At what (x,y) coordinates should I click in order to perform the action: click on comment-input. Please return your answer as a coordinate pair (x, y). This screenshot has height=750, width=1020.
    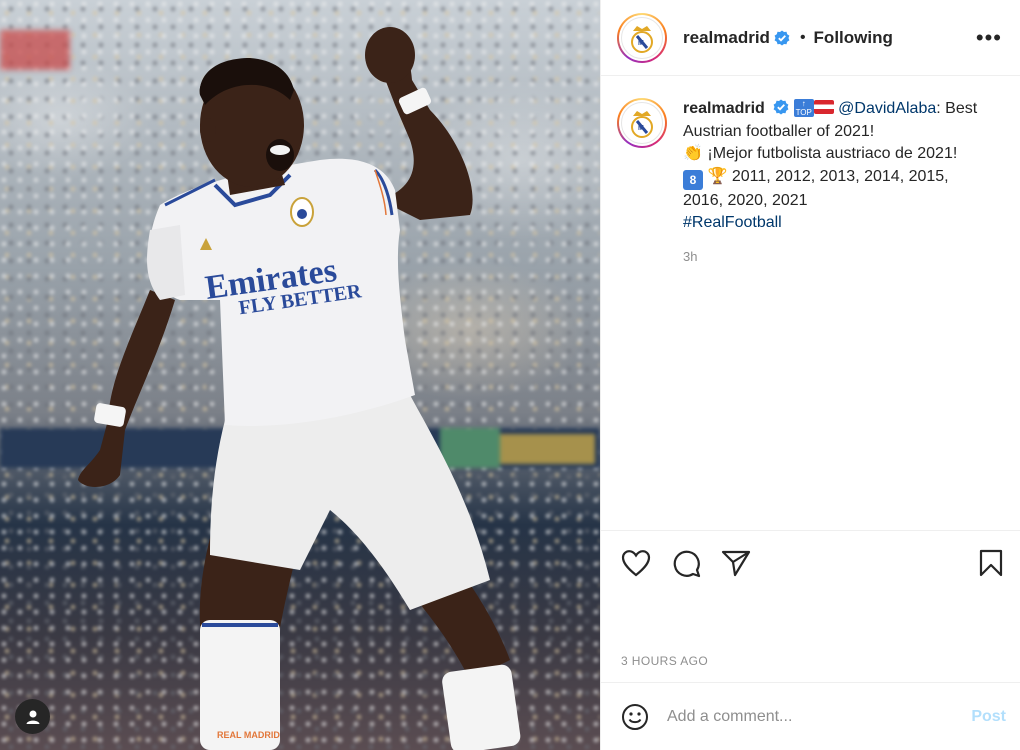
    Looking at the image, I should click on (818, 716).